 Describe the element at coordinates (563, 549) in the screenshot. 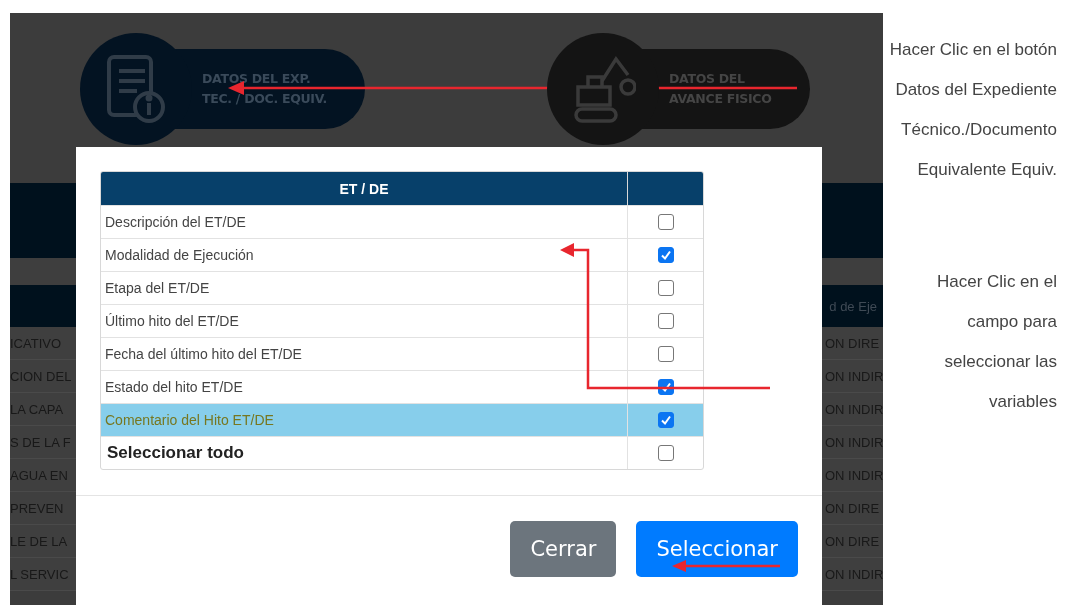

I see `close-button: Cerrar` at that location.